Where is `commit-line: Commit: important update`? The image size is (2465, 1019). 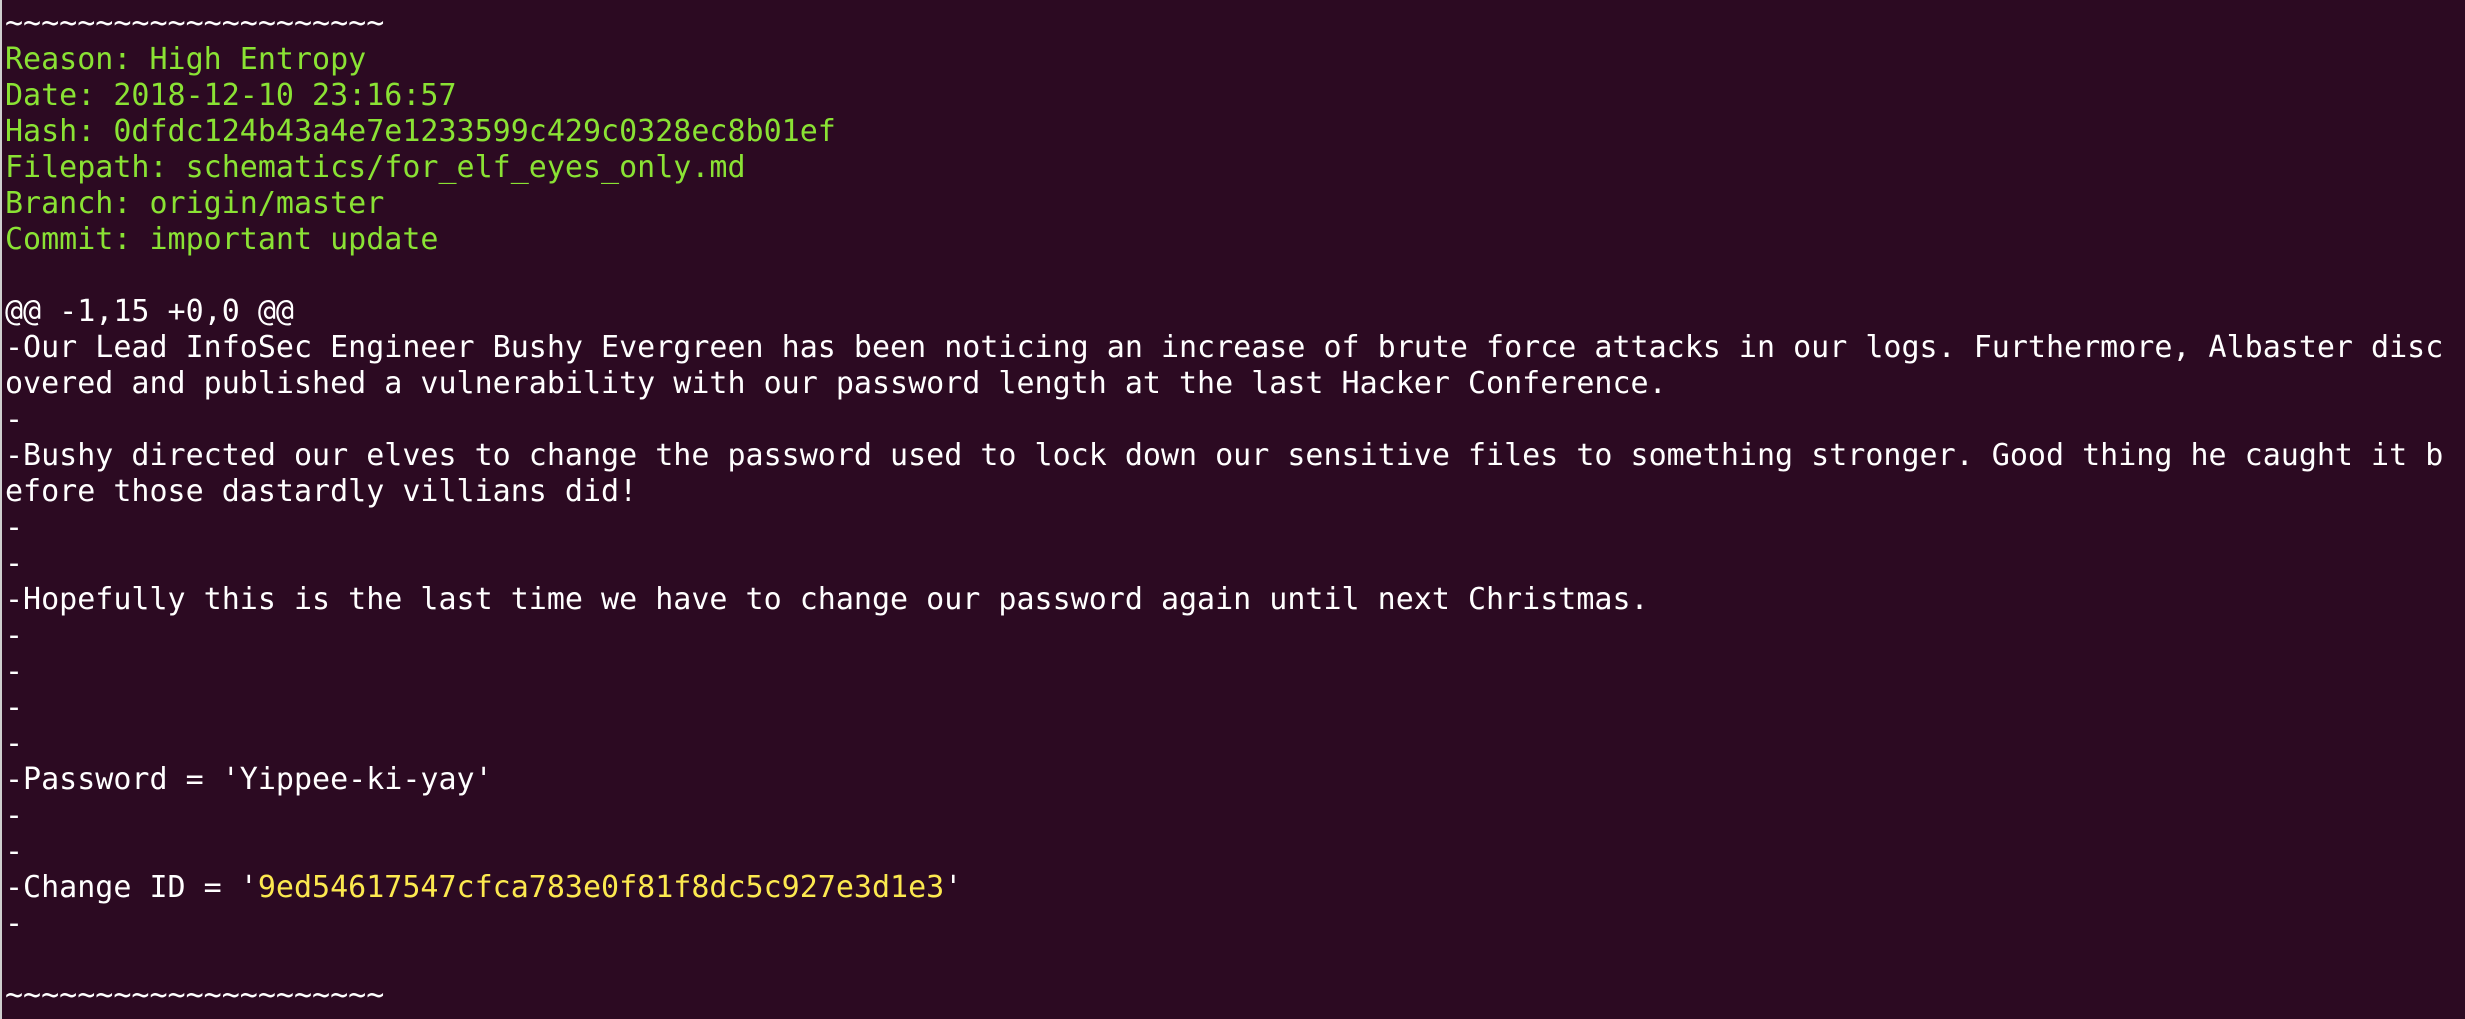 commit-line: Commit: important update is located at coordinates (222, 239).